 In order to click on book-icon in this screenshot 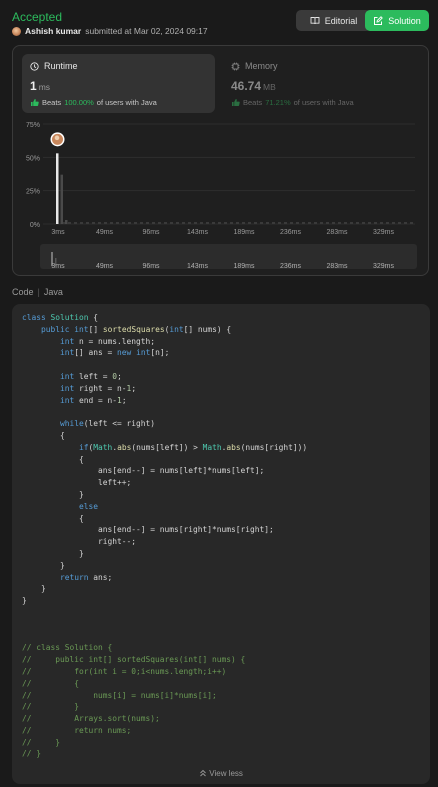, I will do `click(315, 21)`.